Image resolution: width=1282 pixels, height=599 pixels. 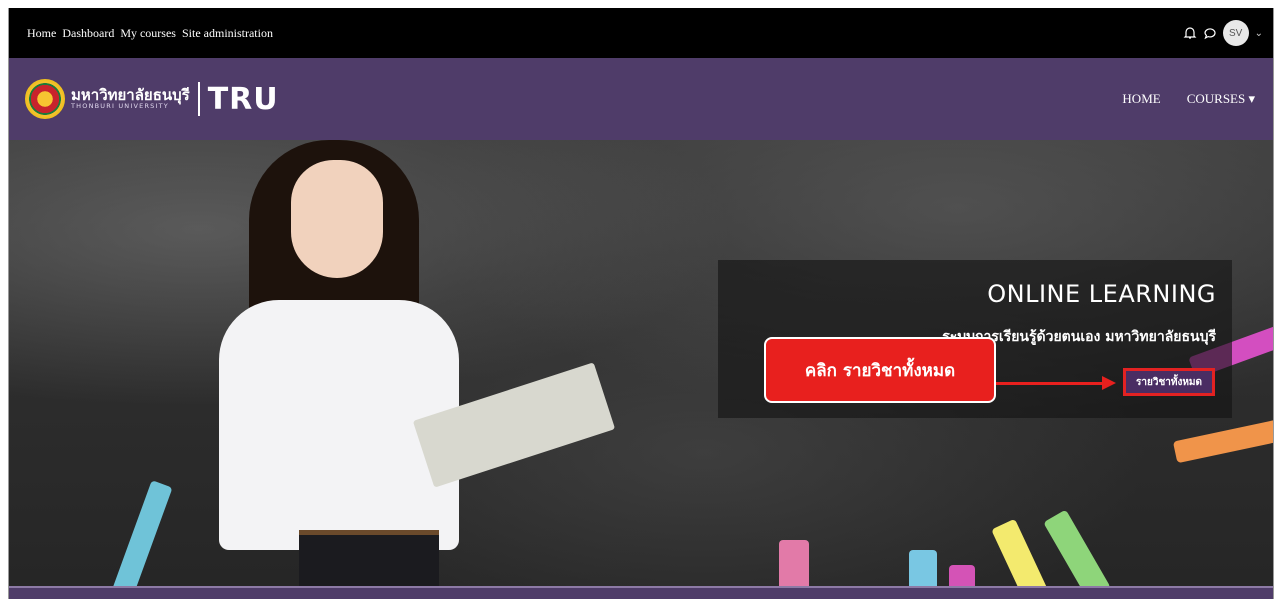 I want to click on logo-english-name: THONBURI UNIVERSITY, so click(x=120, y=106).